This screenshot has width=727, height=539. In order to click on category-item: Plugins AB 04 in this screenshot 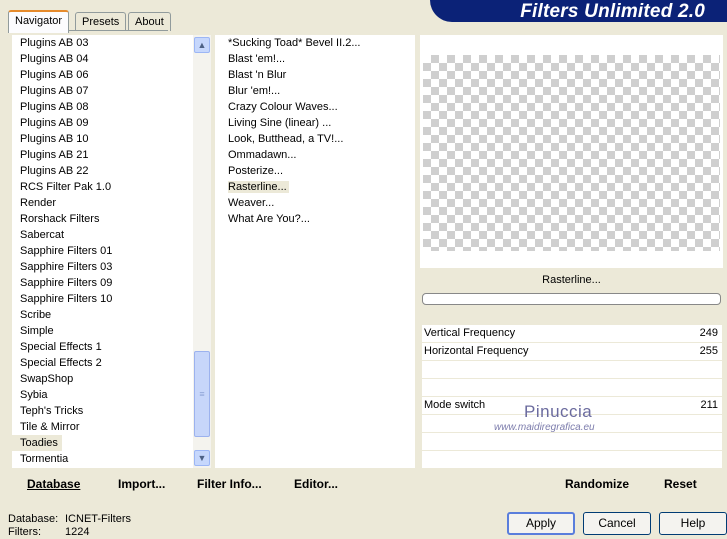, I will do `click(102, 59)`.